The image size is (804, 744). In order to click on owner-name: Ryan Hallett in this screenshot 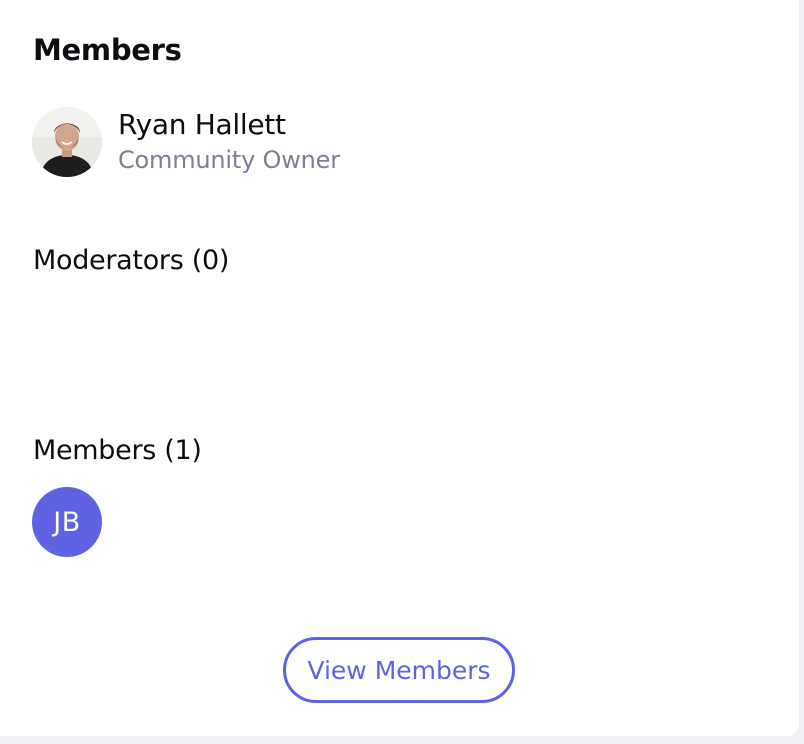, I will do `click(202, 124)`.